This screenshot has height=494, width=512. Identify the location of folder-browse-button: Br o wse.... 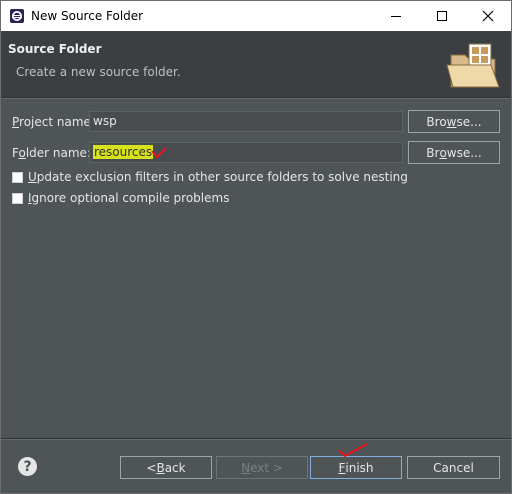
(454, 152).